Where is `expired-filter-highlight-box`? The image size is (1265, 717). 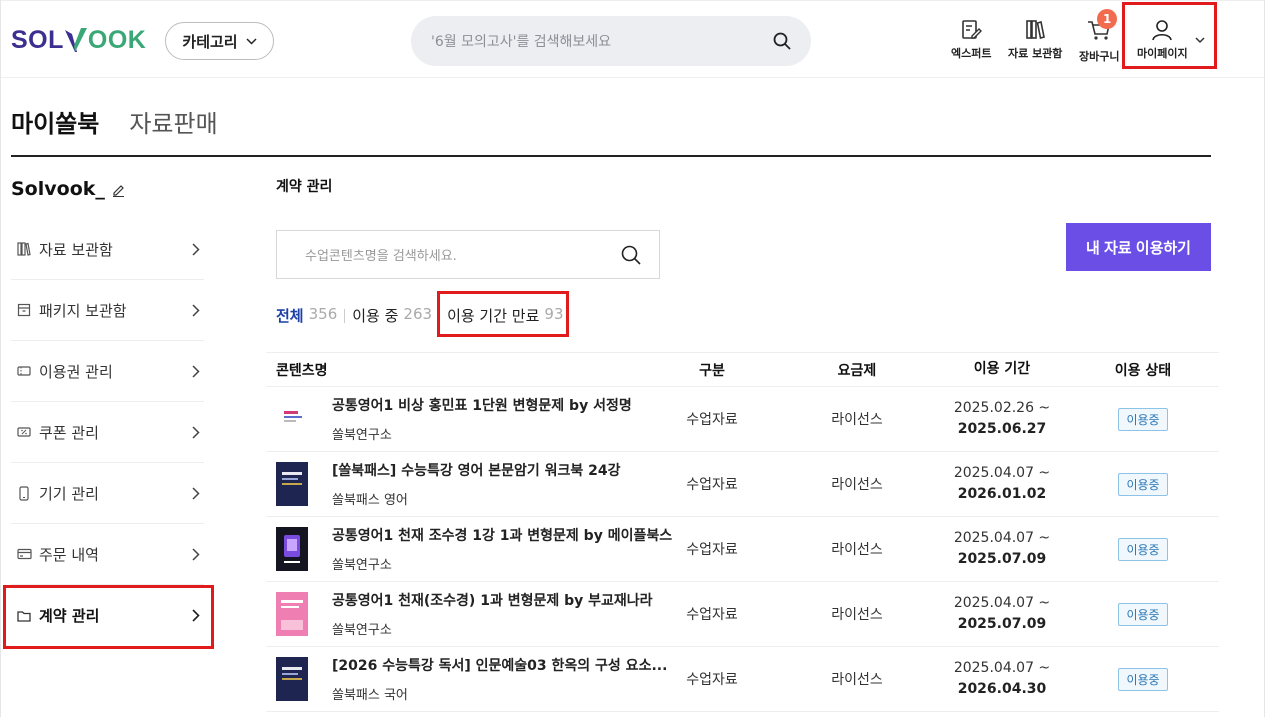
expired-filter-highlight-box is located at coordinates (503, 314).